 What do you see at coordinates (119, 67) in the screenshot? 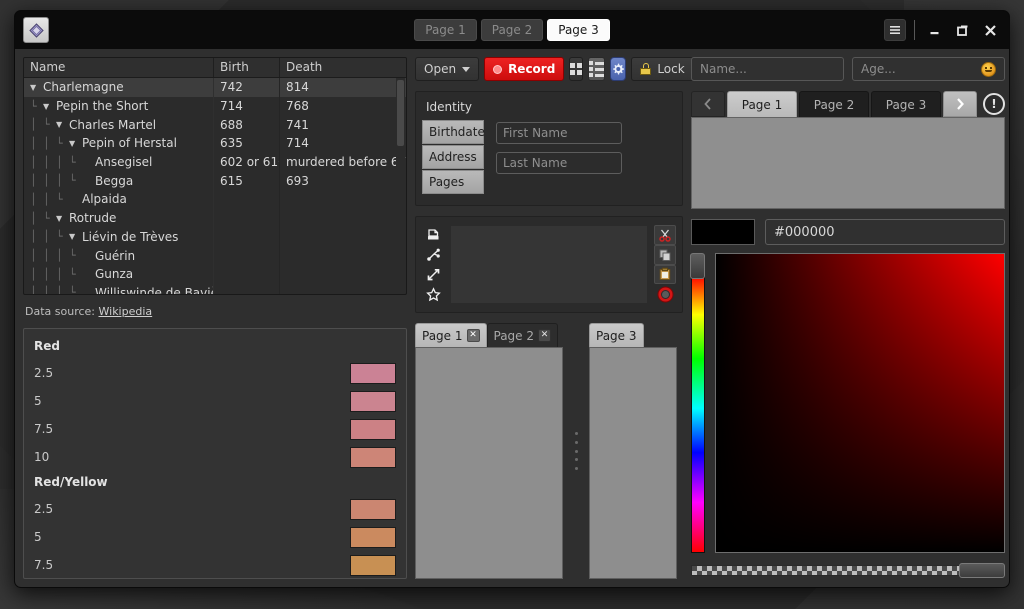
I see `tree-header-name: Name` at bounding box center [119, 67].